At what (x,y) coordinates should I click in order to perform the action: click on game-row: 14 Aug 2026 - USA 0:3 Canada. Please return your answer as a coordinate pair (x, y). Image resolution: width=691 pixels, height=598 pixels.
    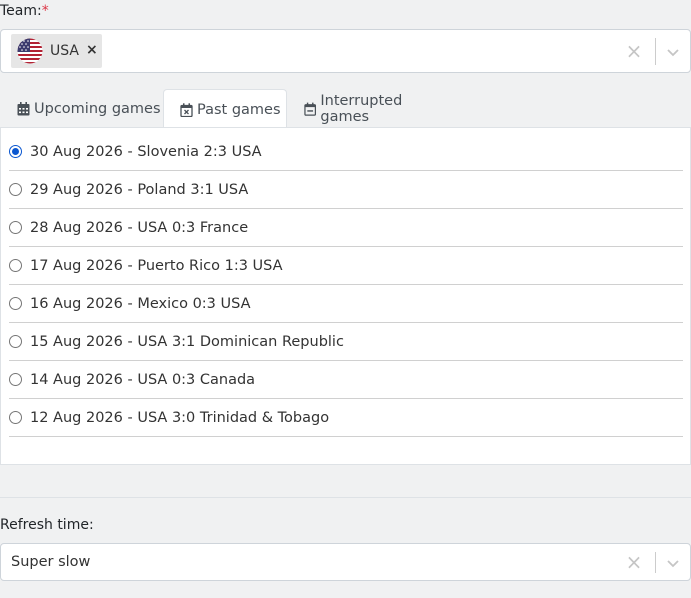
    Looking at the image, I should click on (346, 380).